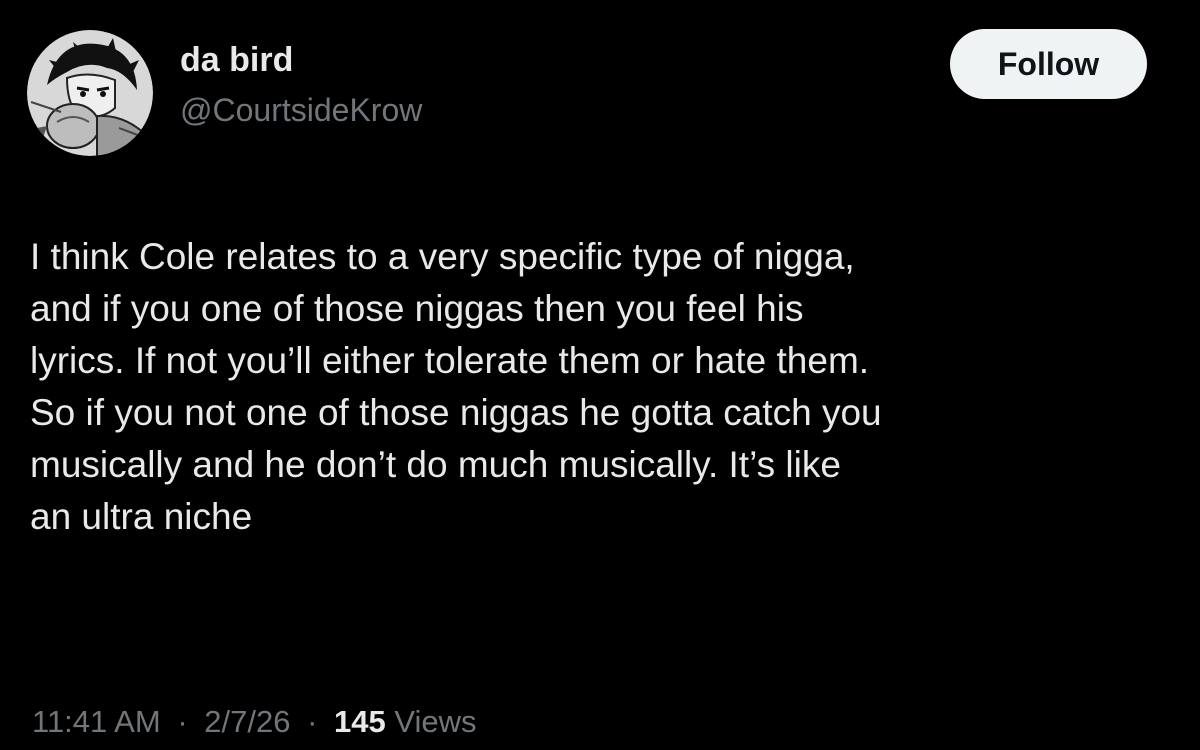 This screenshot has width=1200, height=750. I want to click on tweet-meta: 11:41 AM · 2/7/26 · 145 Views, so click(254, 722).